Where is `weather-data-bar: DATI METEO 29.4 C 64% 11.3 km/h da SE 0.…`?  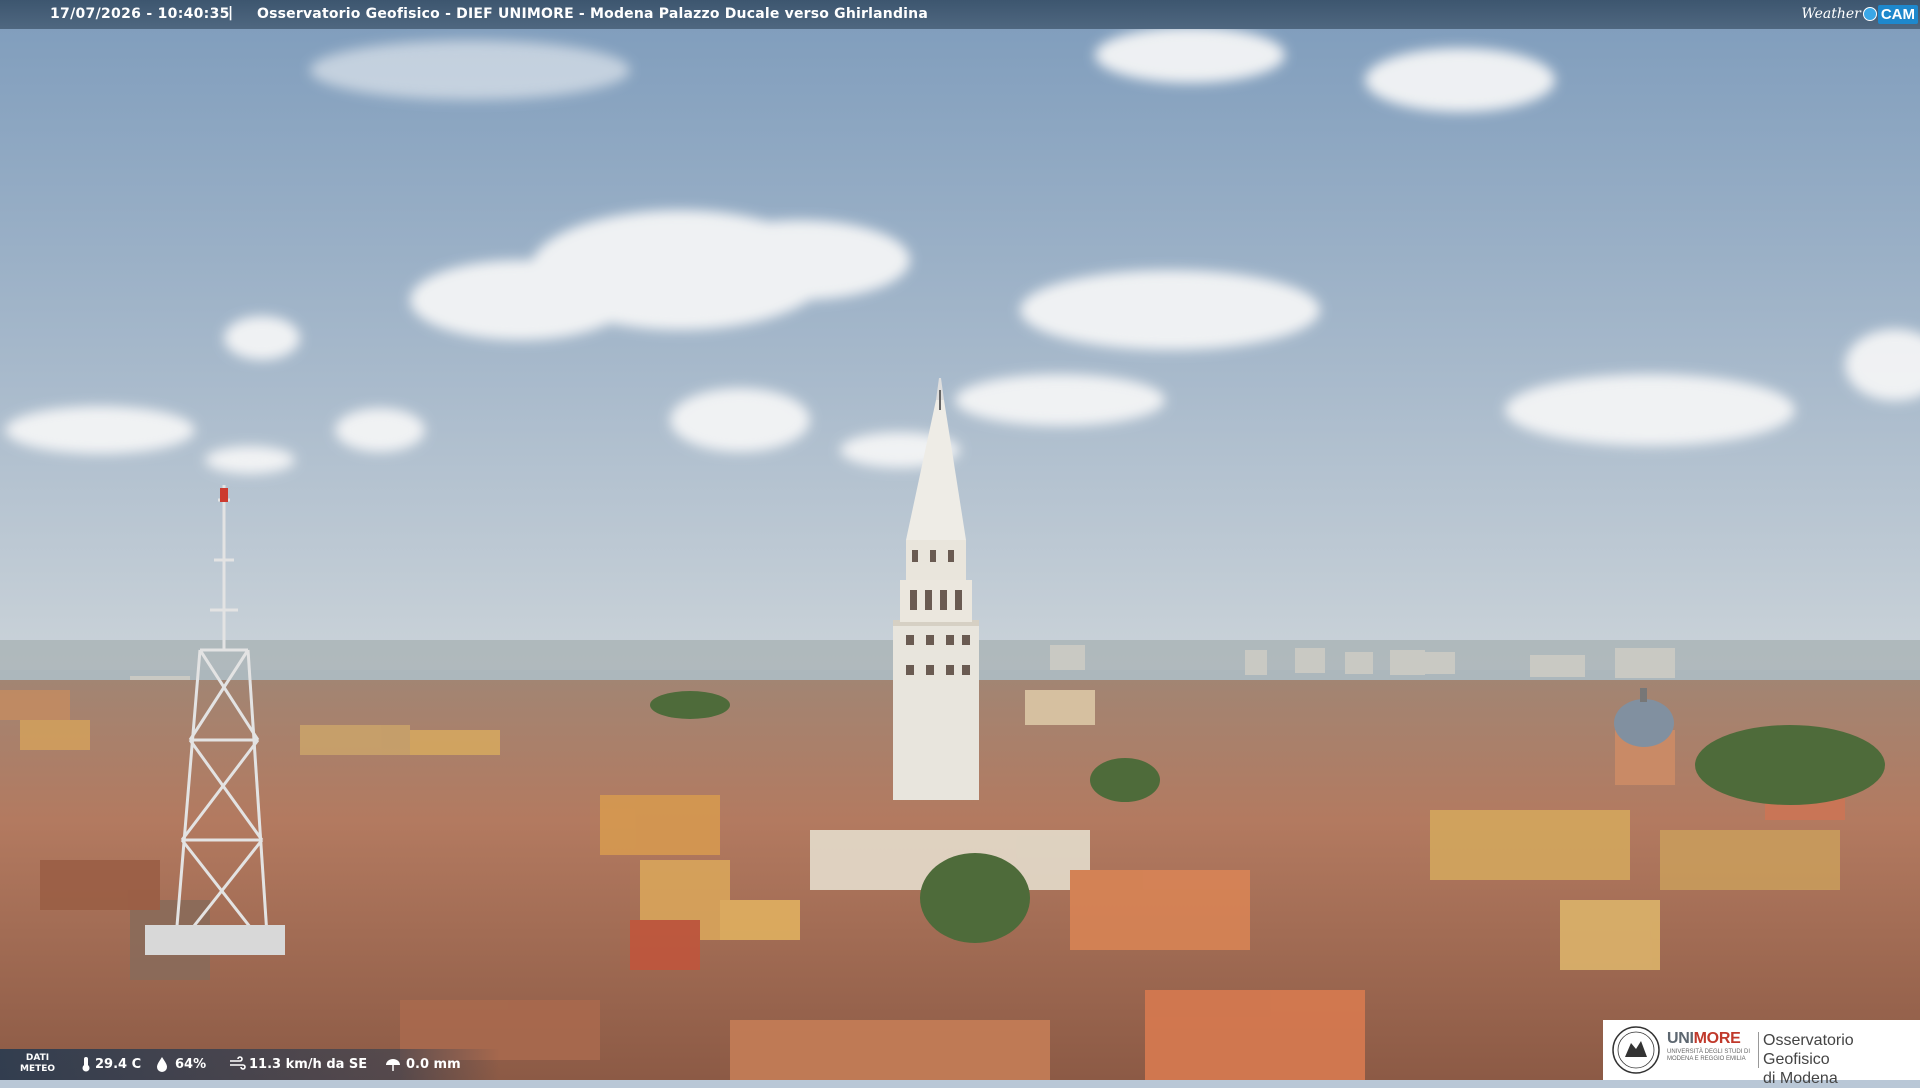
weather-data-bar: DATI METEO 29.4 C 64% 11.3 km/h da SE 0.… is located at coordinates (250, 1064).